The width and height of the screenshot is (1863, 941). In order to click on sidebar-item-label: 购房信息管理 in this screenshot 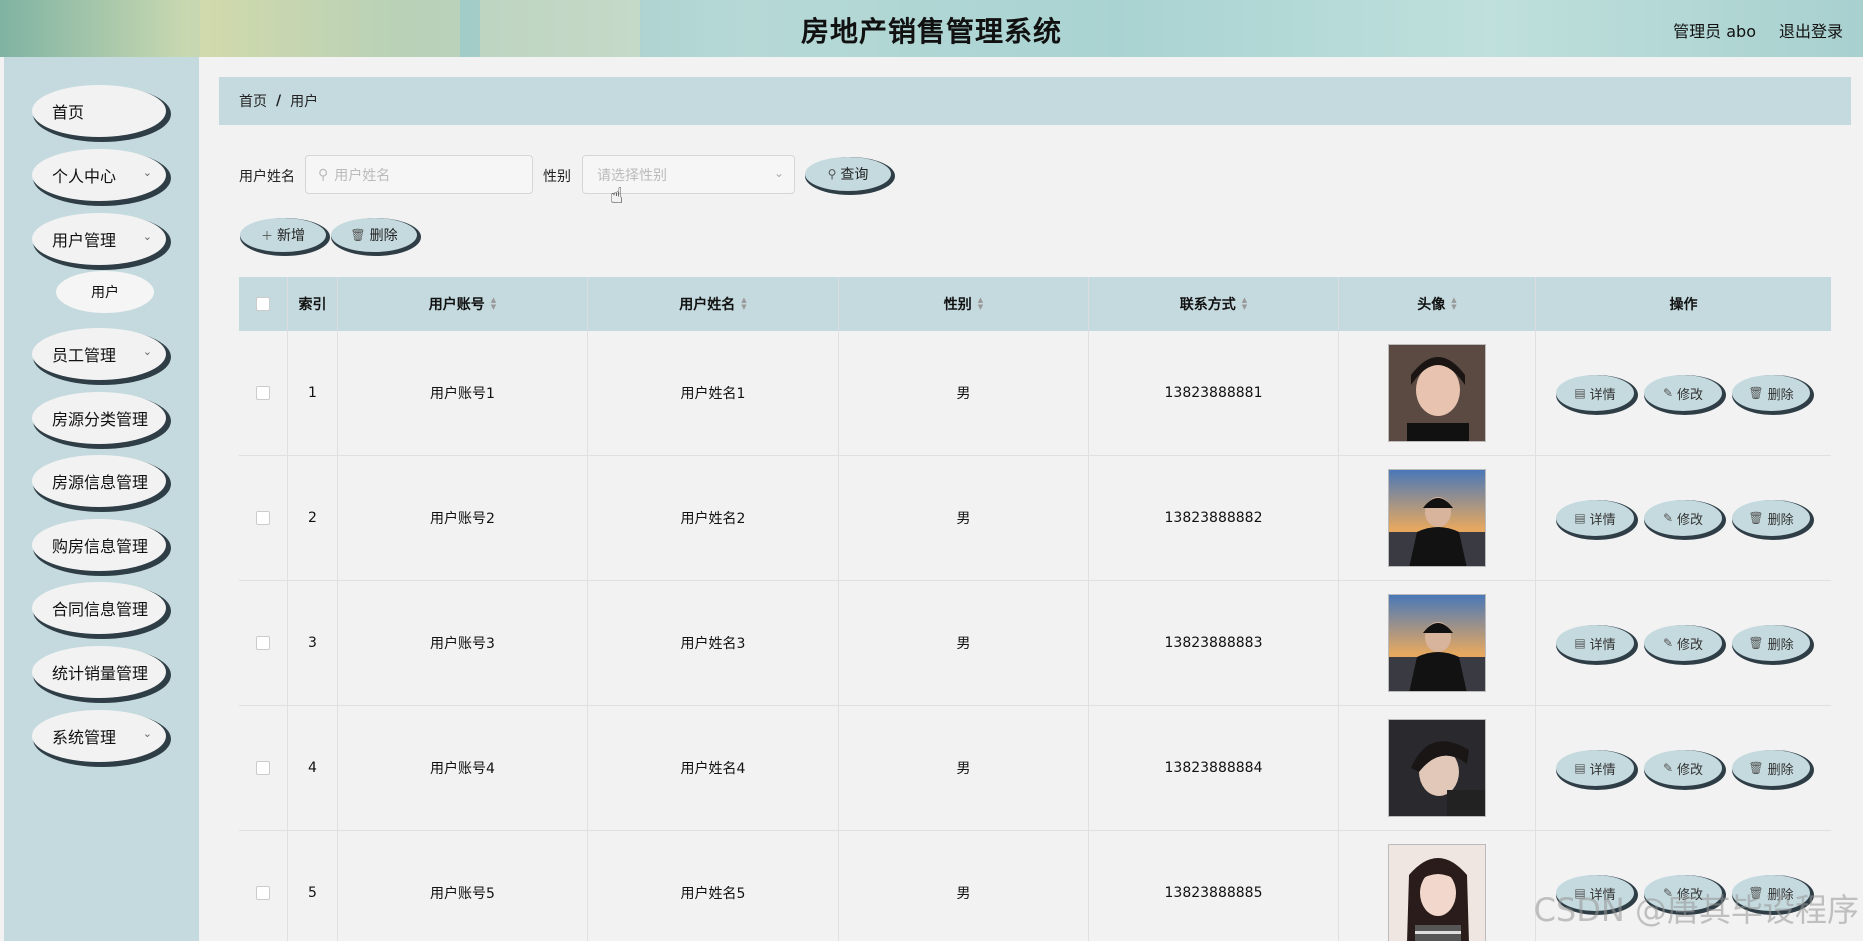, I will do `click(100, 546)`.